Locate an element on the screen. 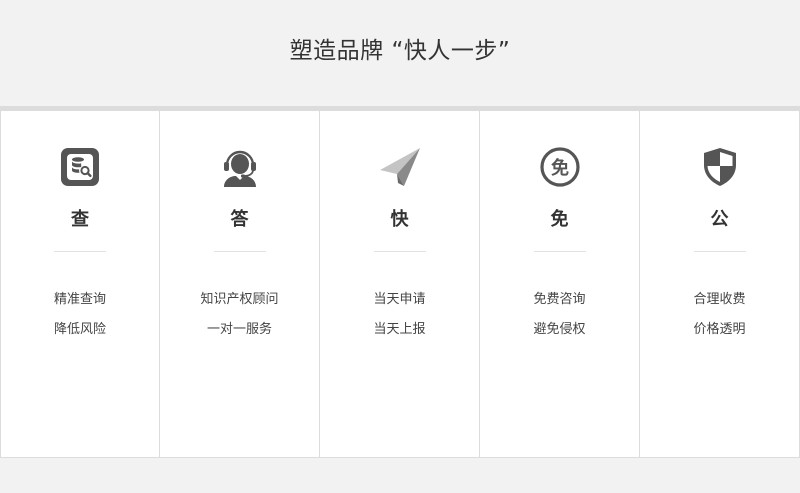 This screenshot has height=493, width=800. card-text-line: 知识产权顾问 is located at coordinates (239, 299).